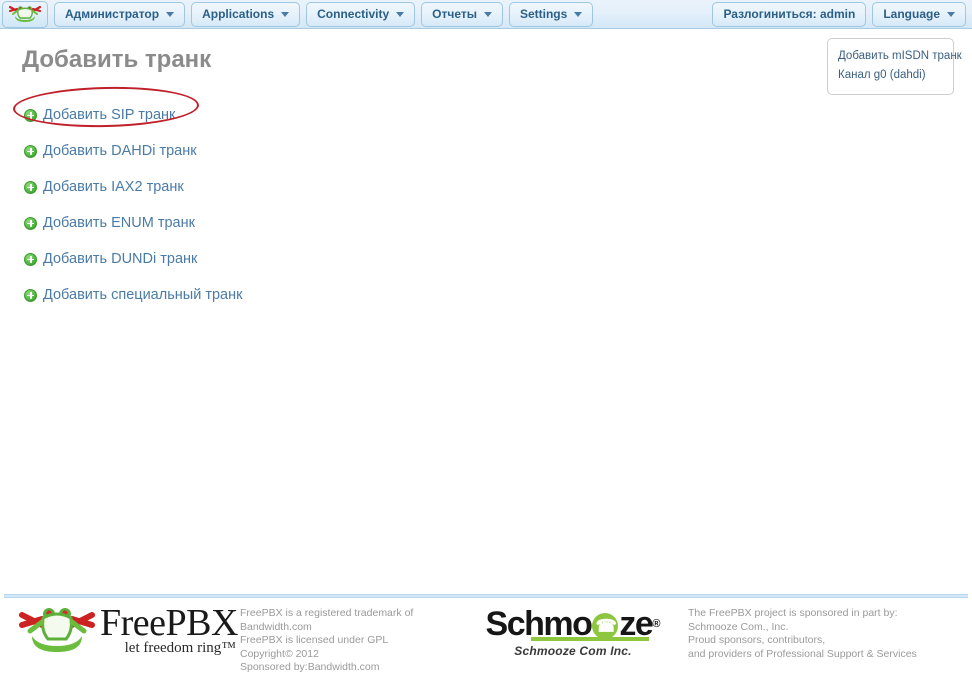  Describe the element at coordinates (314, 640) in the screenshot. I see `footer-legal-line: FreePBX is licensed under GPL` at that location.